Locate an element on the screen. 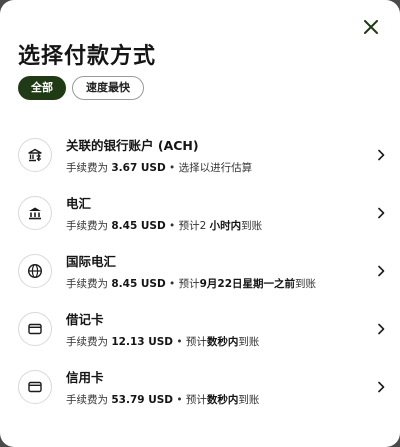 The image size is (400, 447). payment-method-international-wire: 国际电汇 手续费为 8.45 USD • 预计9月22日星期一之前到账 is located at coordinates (202, 271).